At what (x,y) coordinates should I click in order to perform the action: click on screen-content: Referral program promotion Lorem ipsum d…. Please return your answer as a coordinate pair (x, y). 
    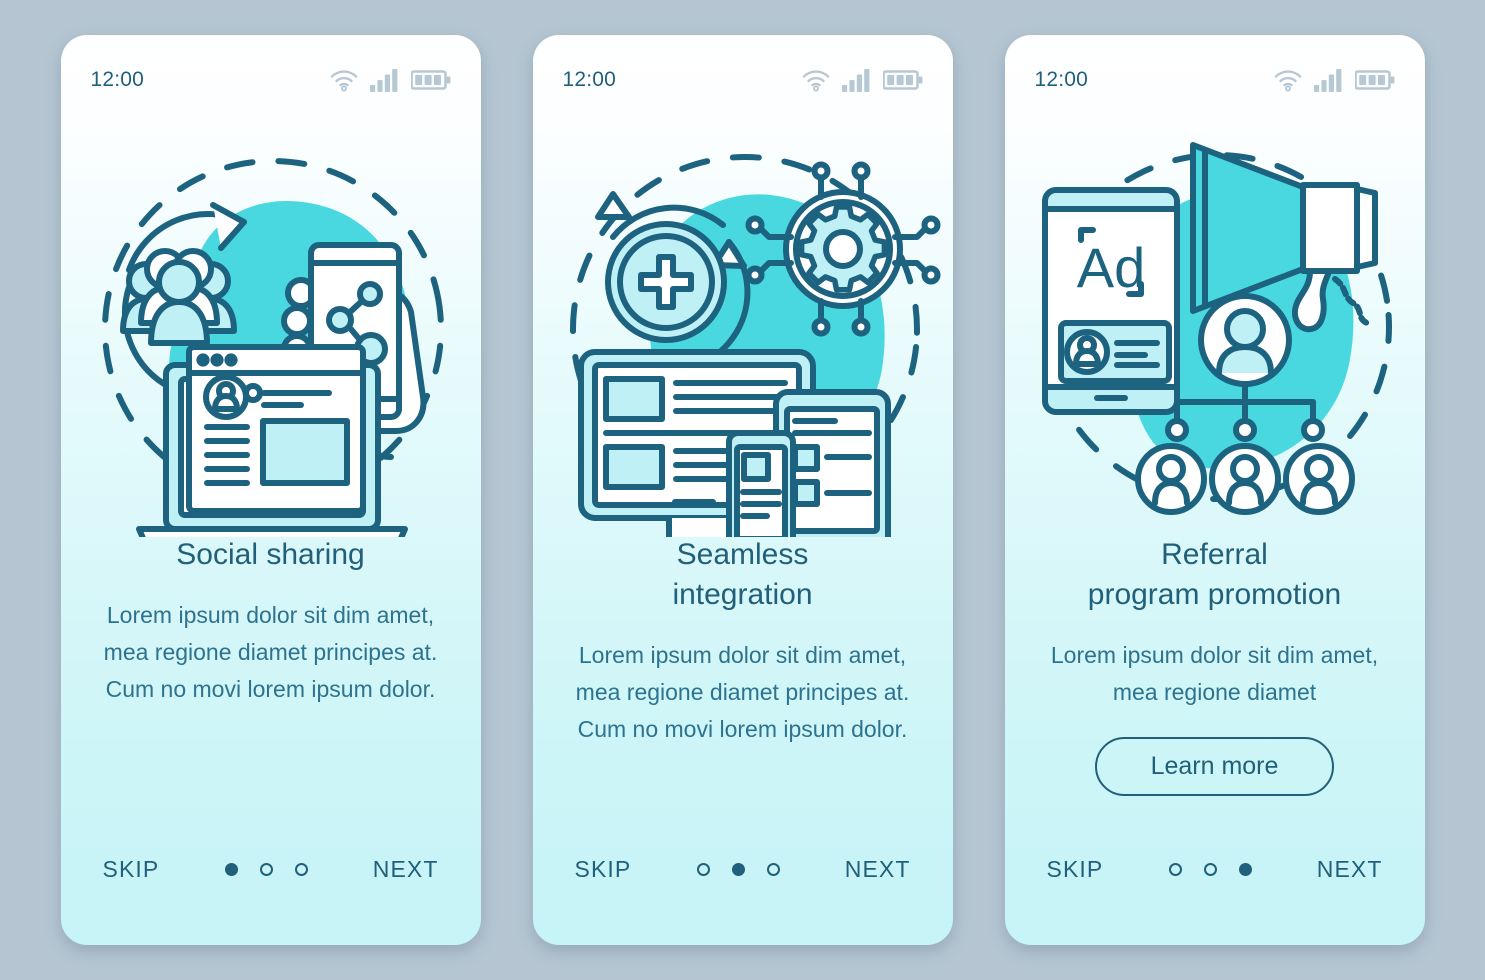
    Looking at the image, I should click on (1215, 665).